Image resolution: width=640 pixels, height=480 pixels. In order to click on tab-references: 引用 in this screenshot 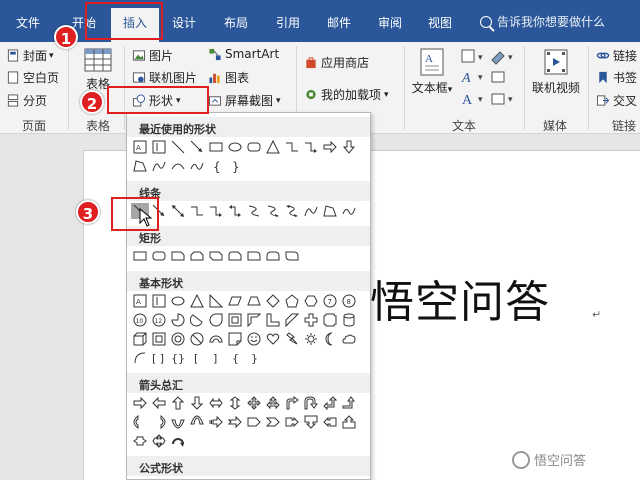, I will do `click(288, 22)`.